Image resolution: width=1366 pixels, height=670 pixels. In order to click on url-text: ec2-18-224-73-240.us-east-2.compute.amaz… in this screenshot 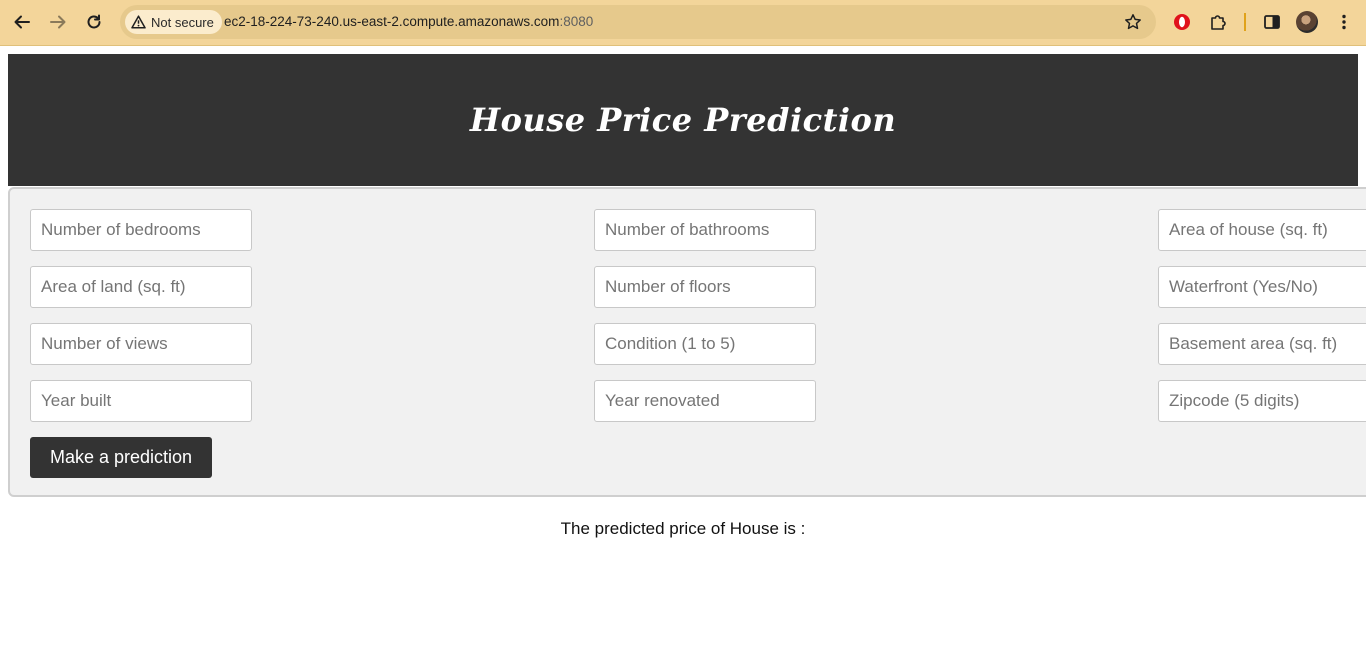, I will do `click(408, 21)`.